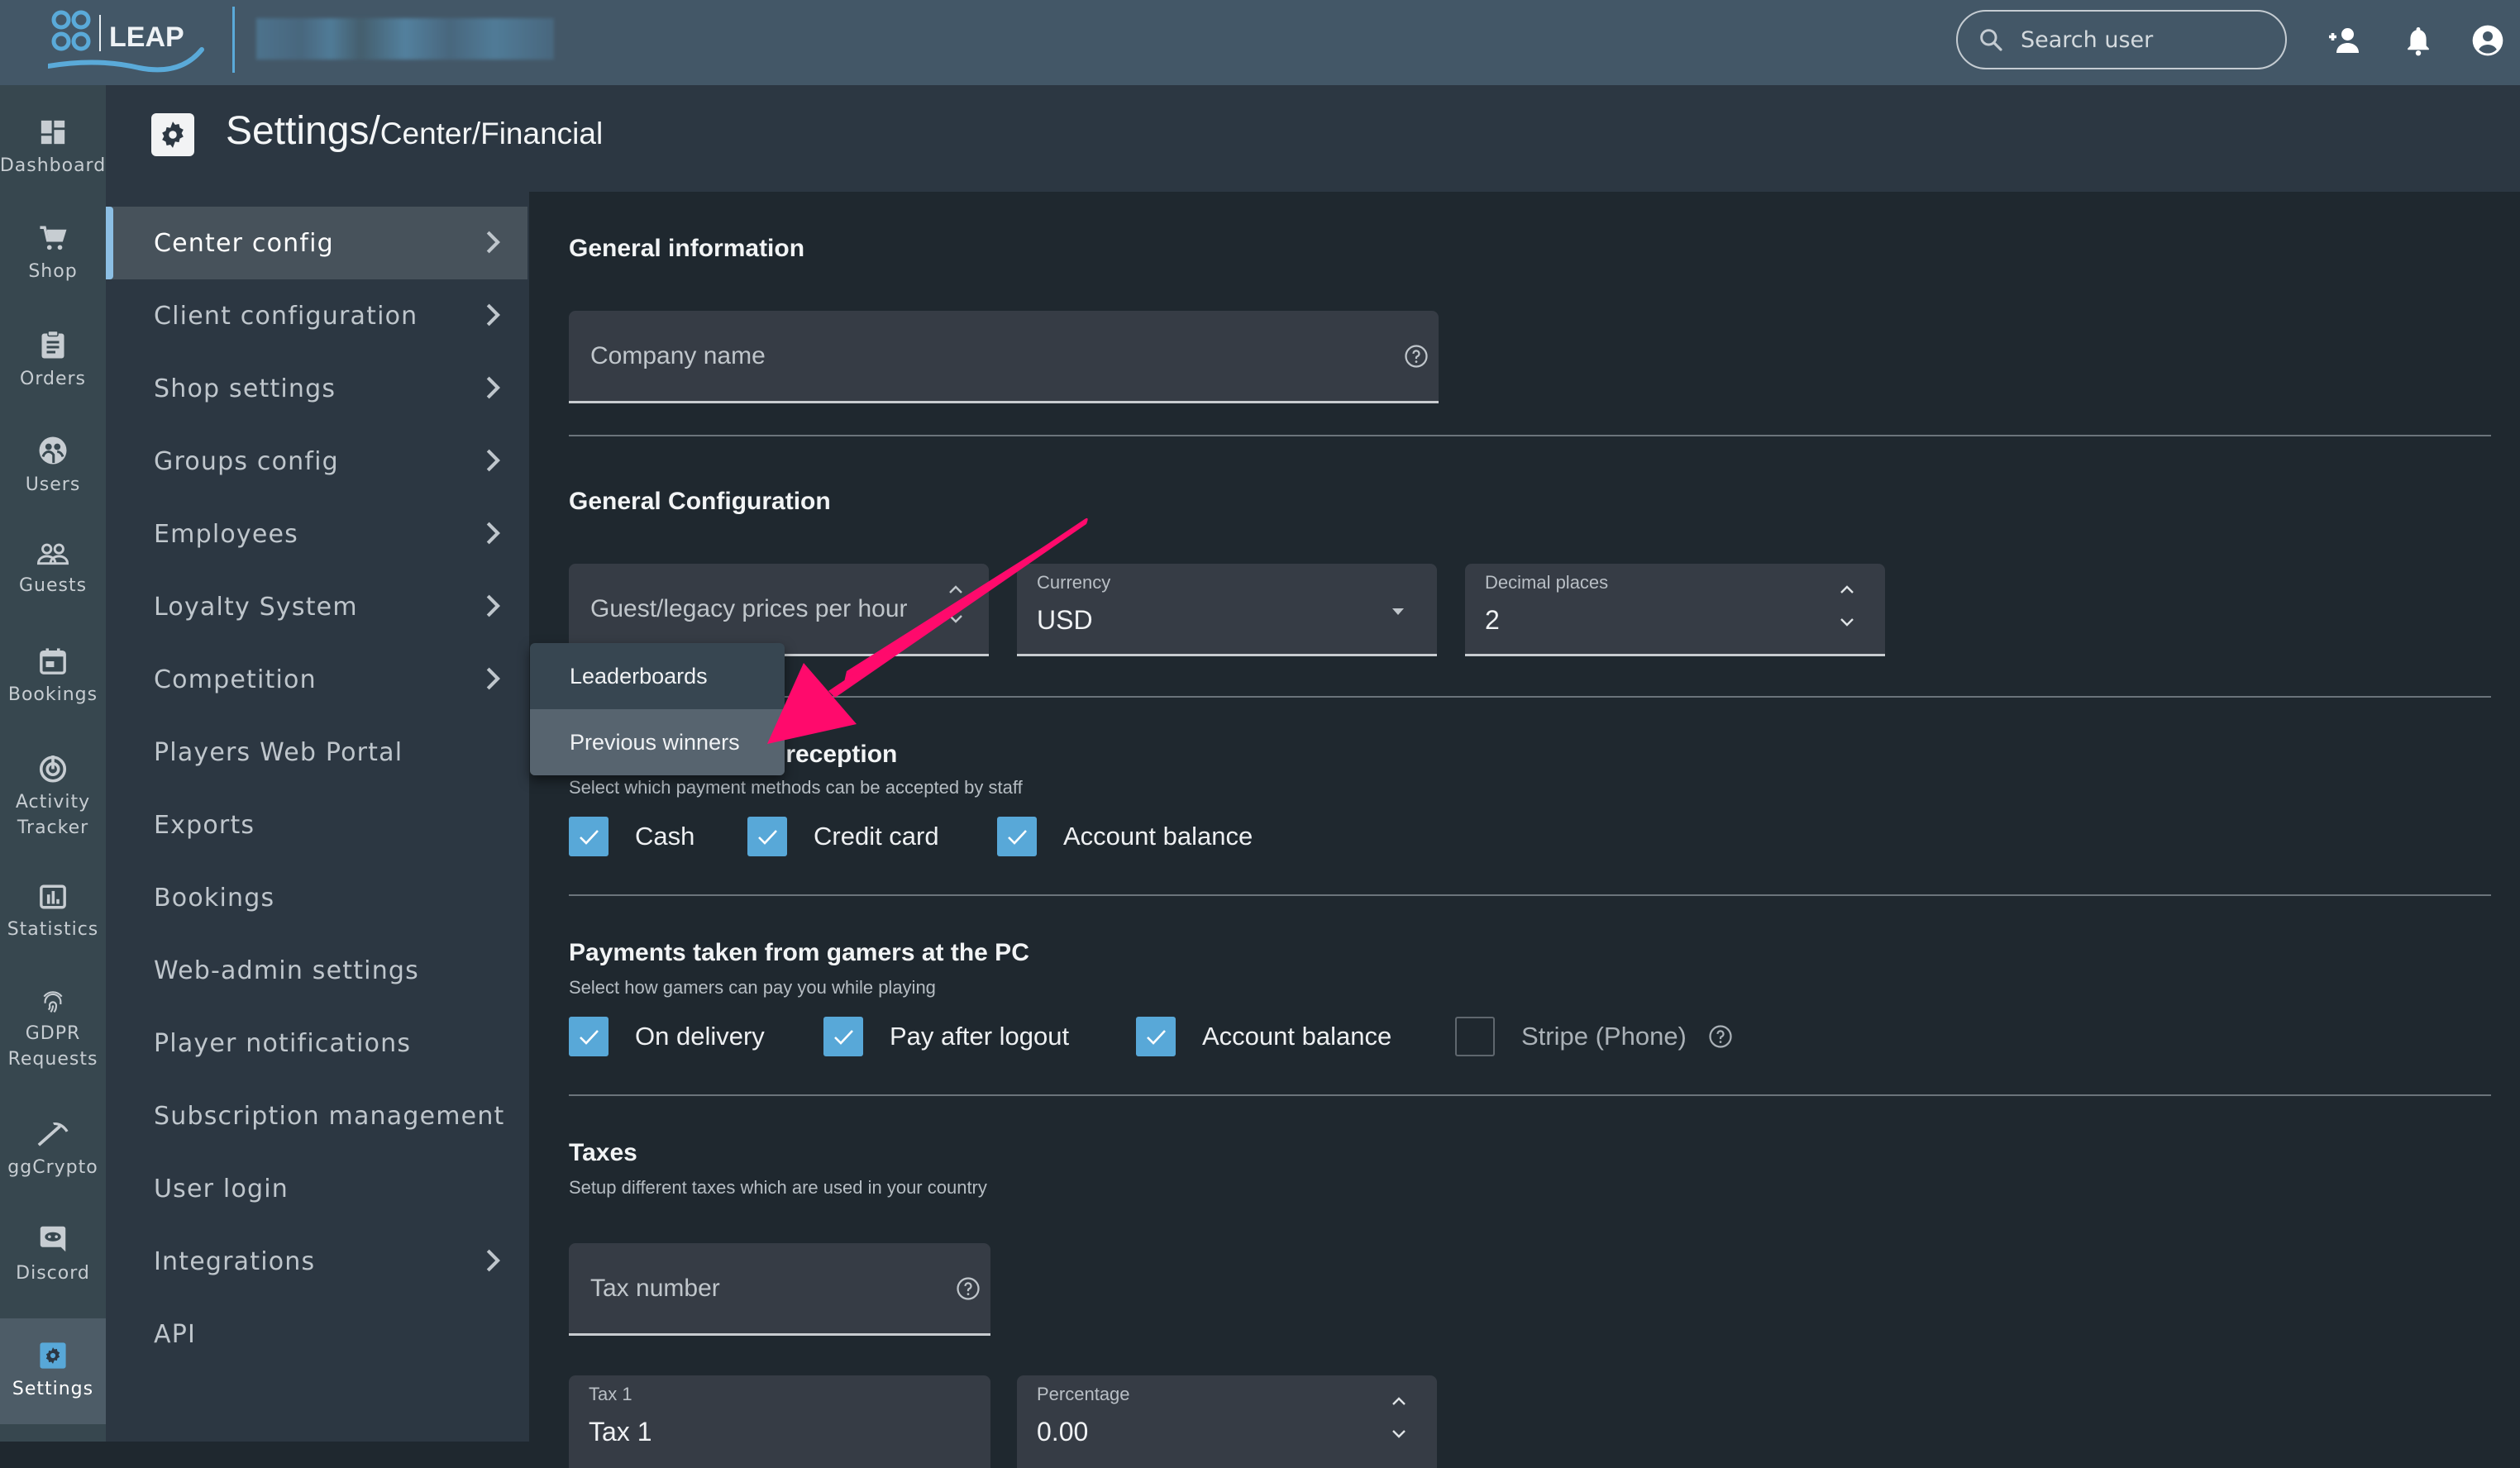  Describe the element at coordinates (53, 769) in the screenshot. I see `activity-icon` at that location.